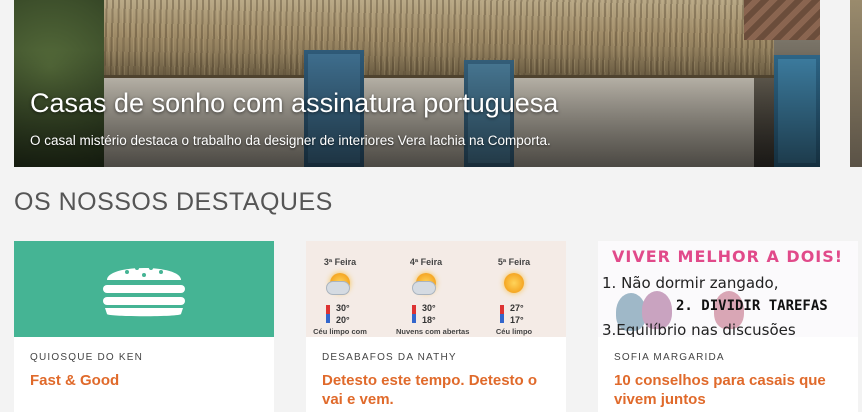 The image size is (862, 412). What do you see at coordinates (343, 320) in the screenshot?
I see `forecast-low: 20°` at bounding box center [343, 320].